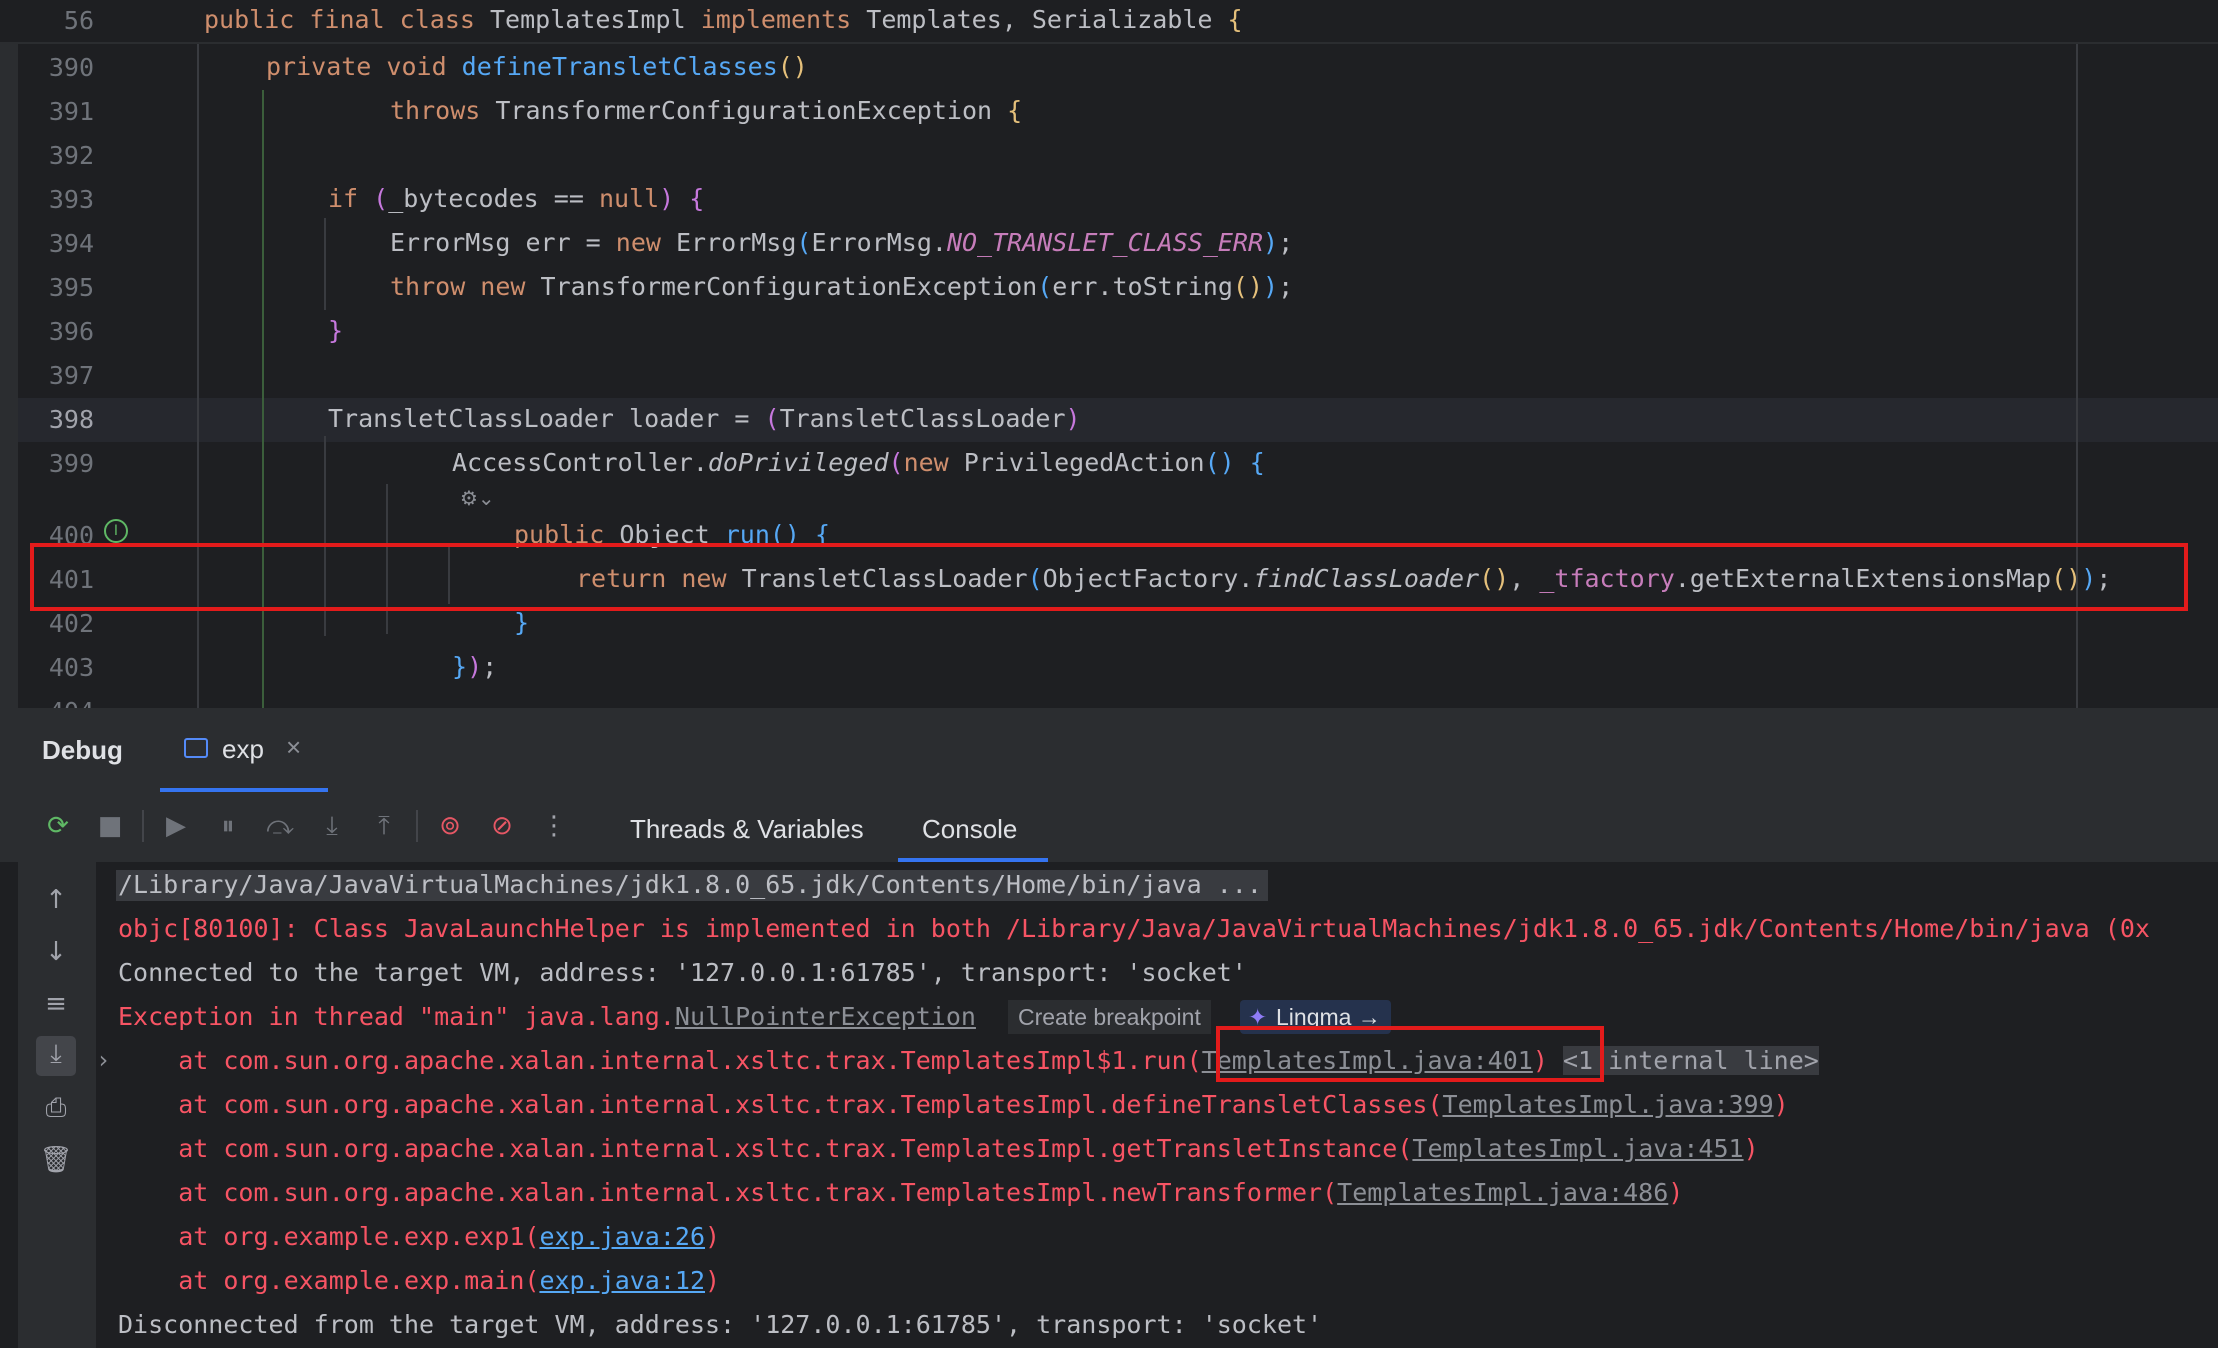 The width and height of the screenshot is (2218, 1348). What do you see at coordinates (58, 826) in the screenshot?
I see `rerun-icon: ⟳` at bounding box center [58, 826].